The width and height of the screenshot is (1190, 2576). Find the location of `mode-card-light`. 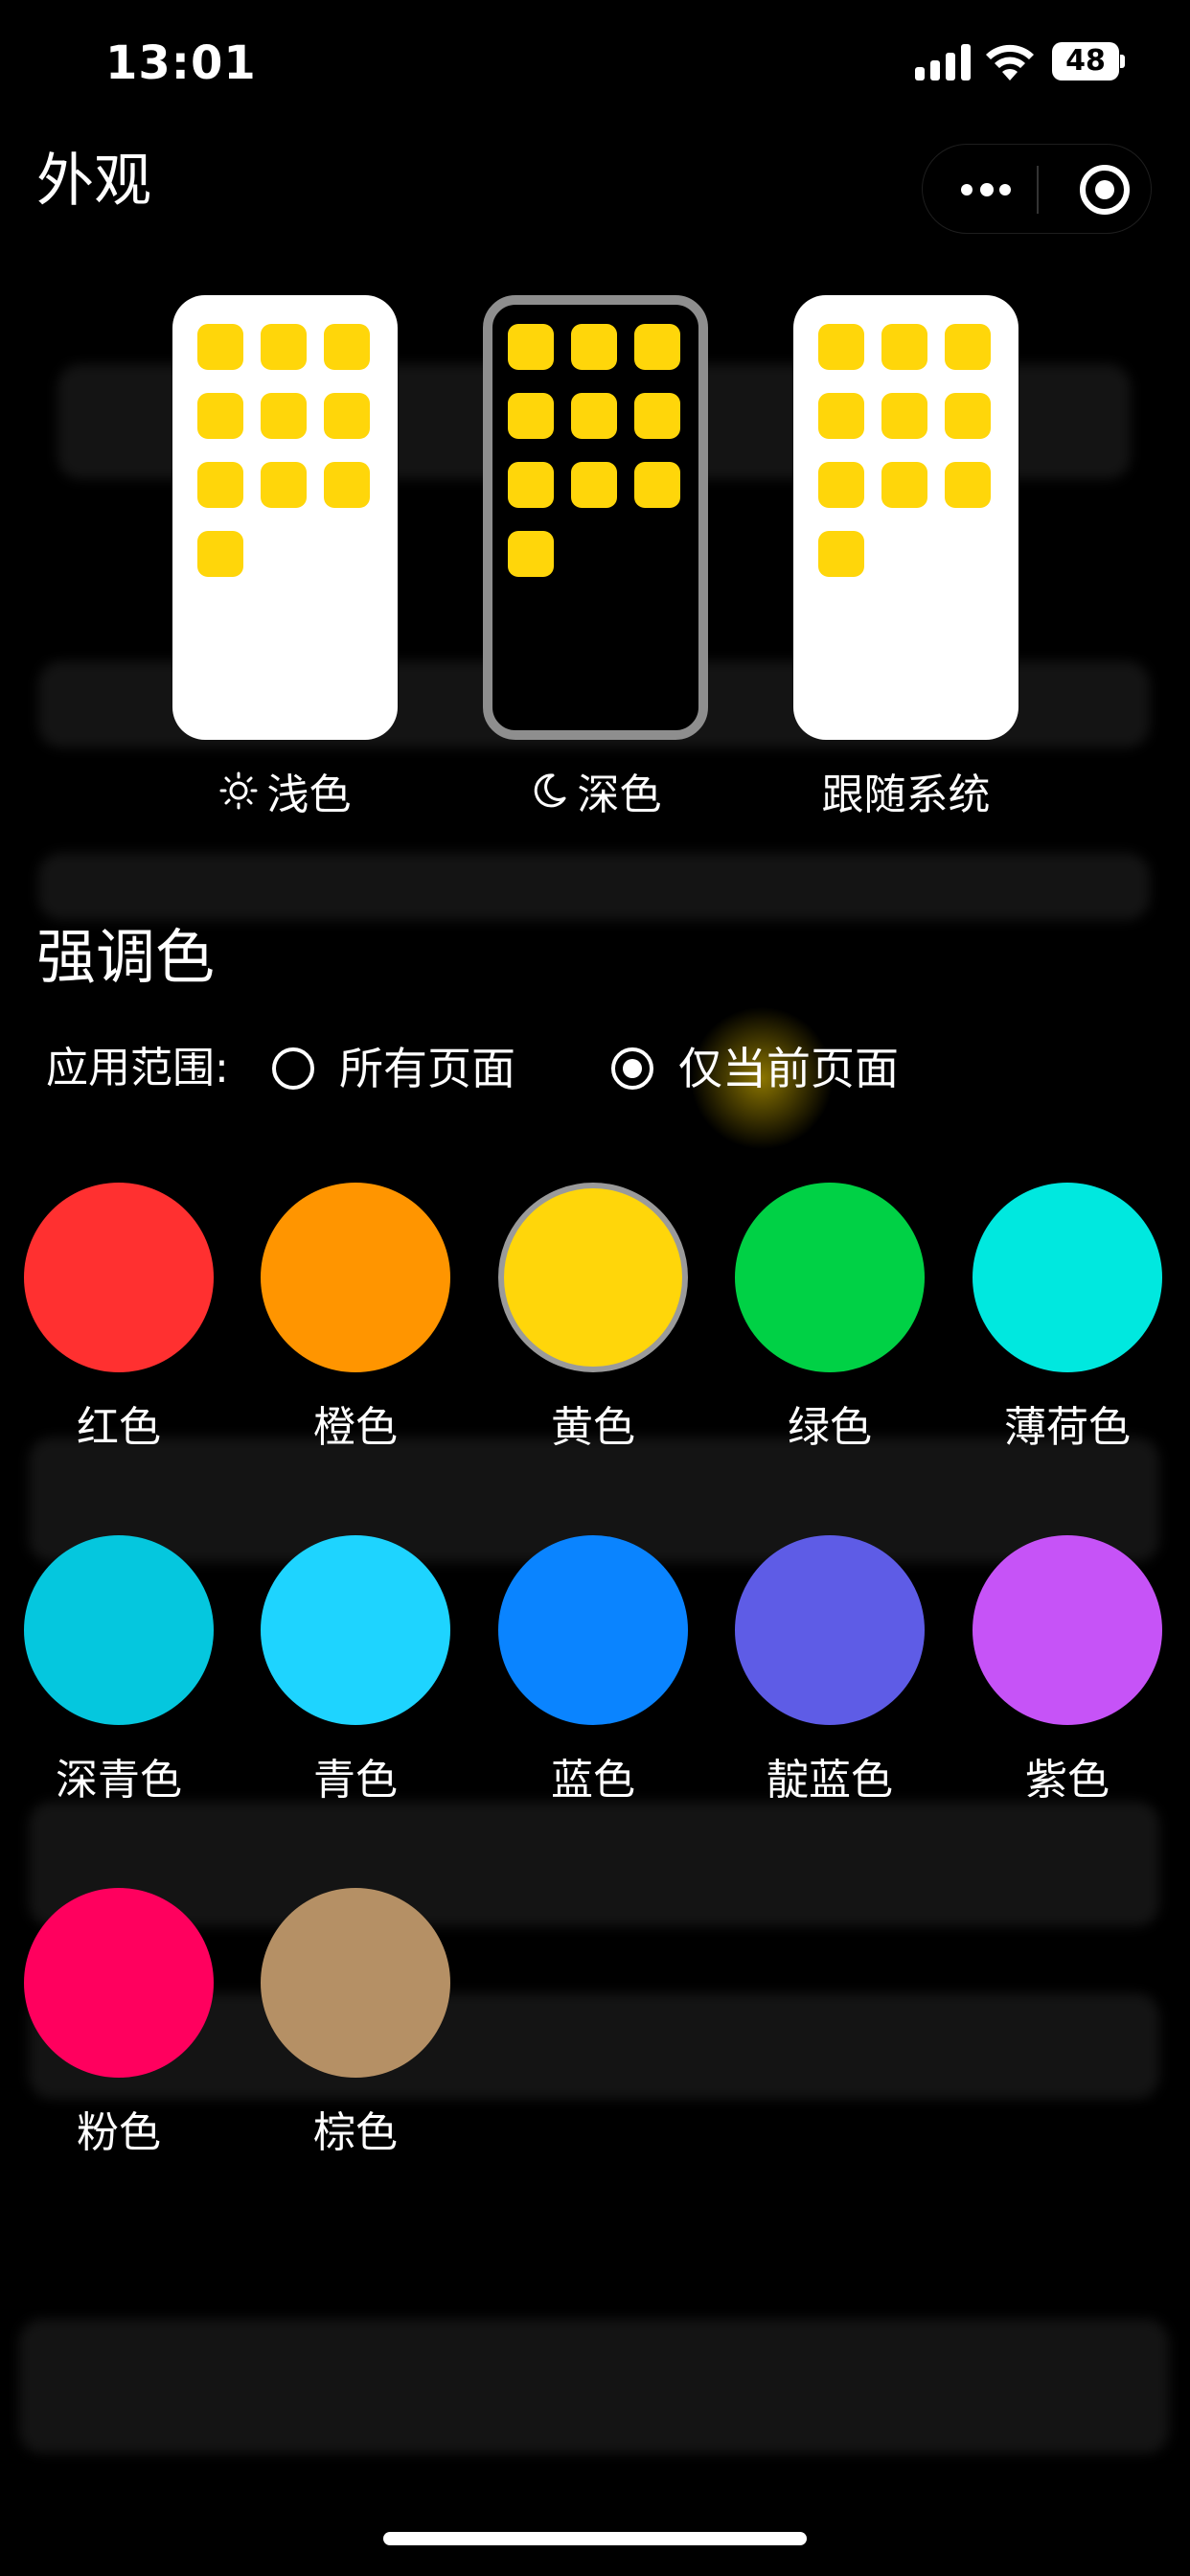

mode-card-light is located at coordinates (285, 517).